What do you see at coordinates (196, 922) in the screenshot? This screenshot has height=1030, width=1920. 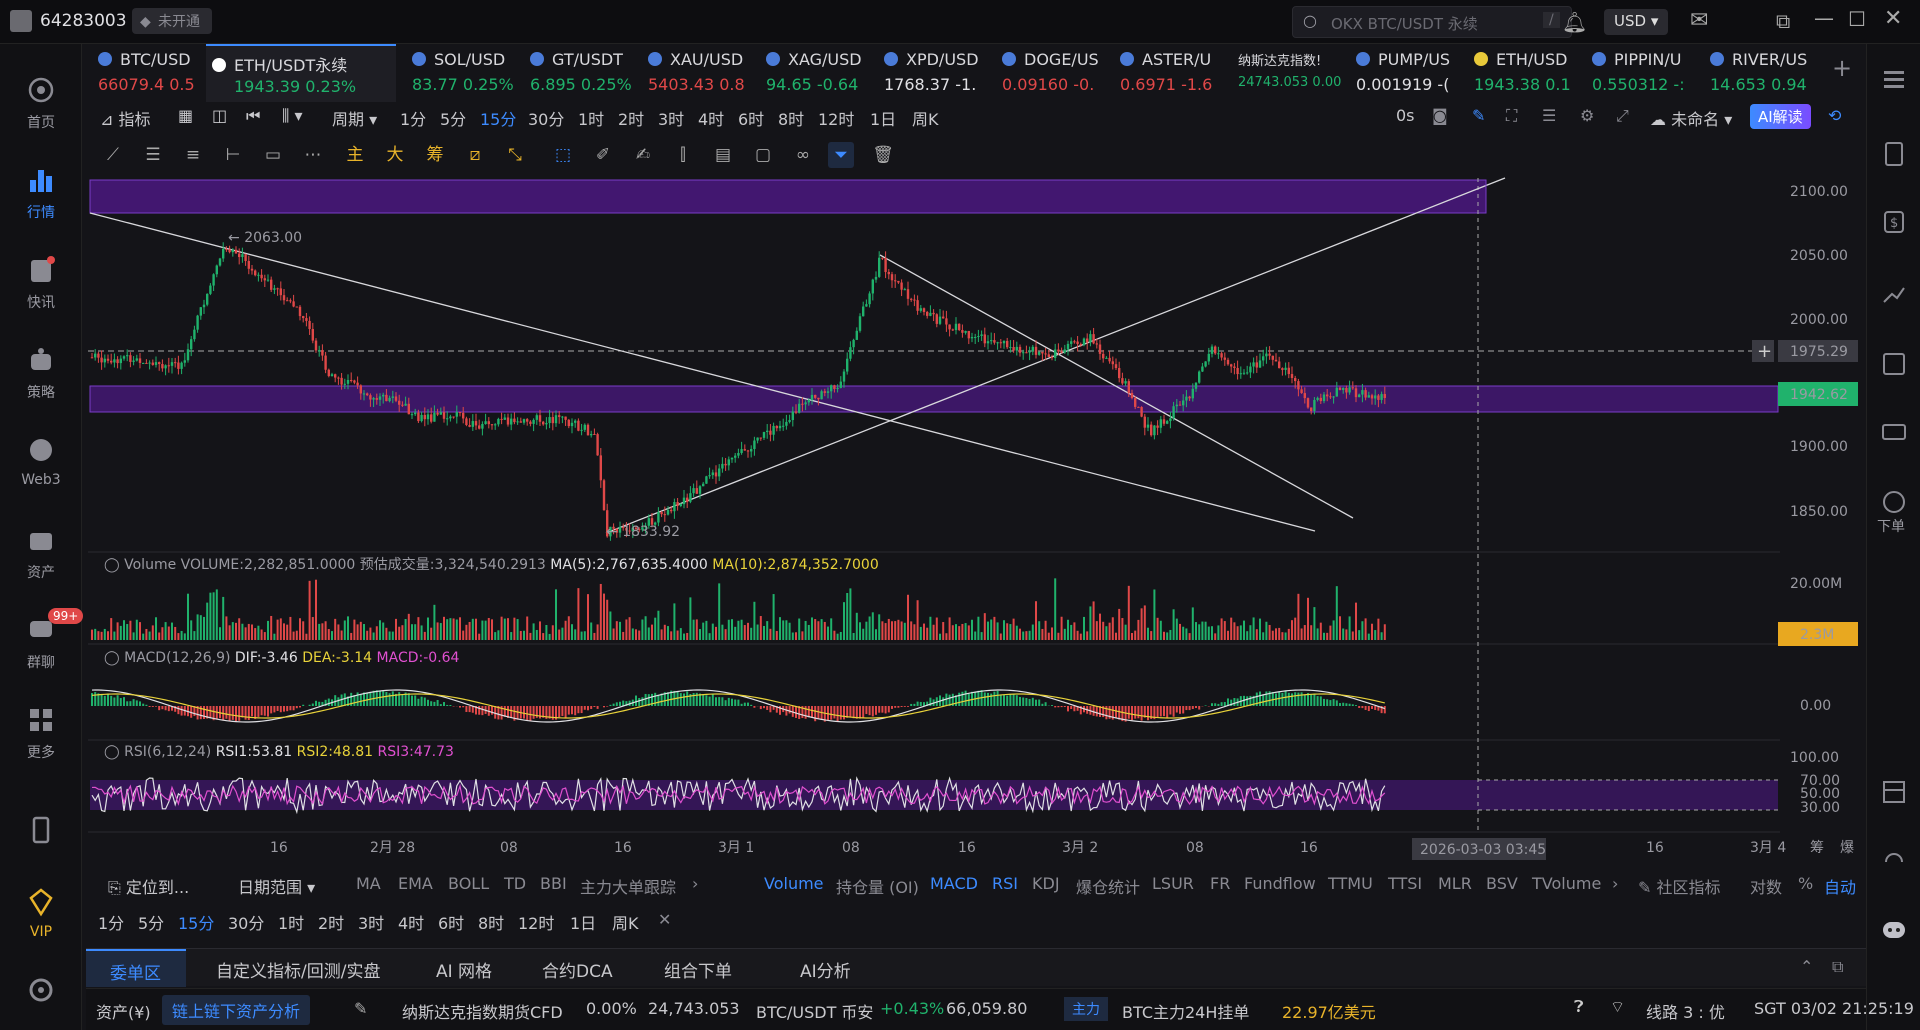 I see `btf-15m: 15分` at bounding box center [196, 922].